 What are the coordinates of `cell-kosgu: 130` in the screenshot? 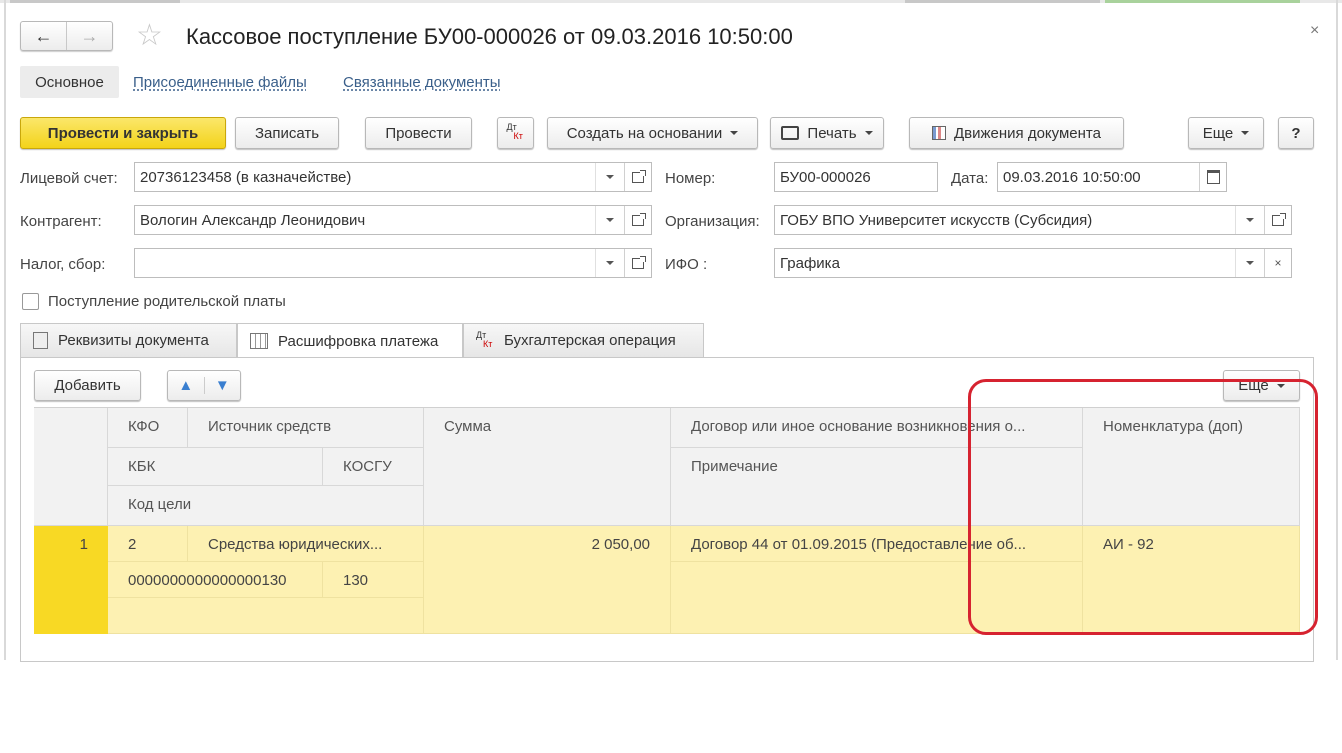 It's located at (373, 580).